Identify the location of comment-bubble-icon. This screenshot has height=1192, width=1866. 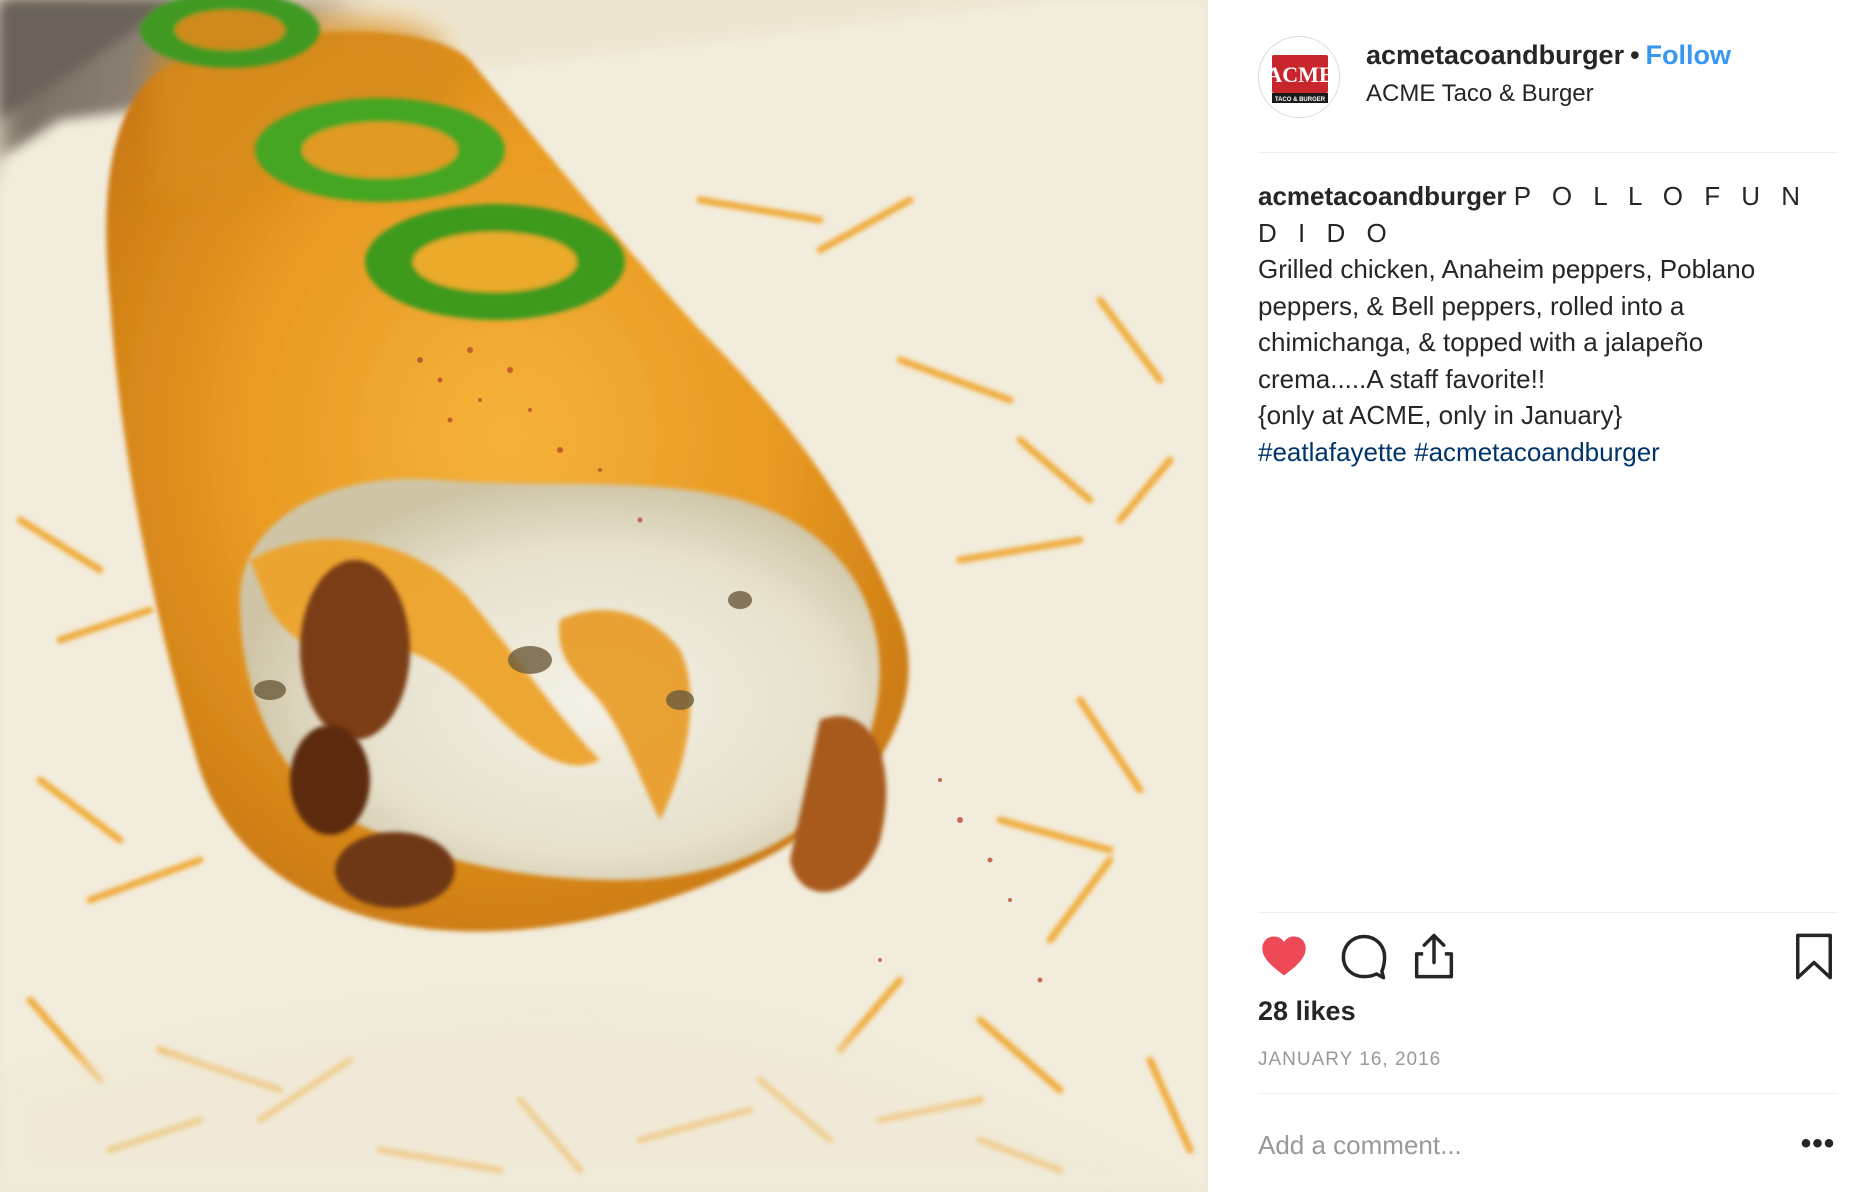
(1364, 957).